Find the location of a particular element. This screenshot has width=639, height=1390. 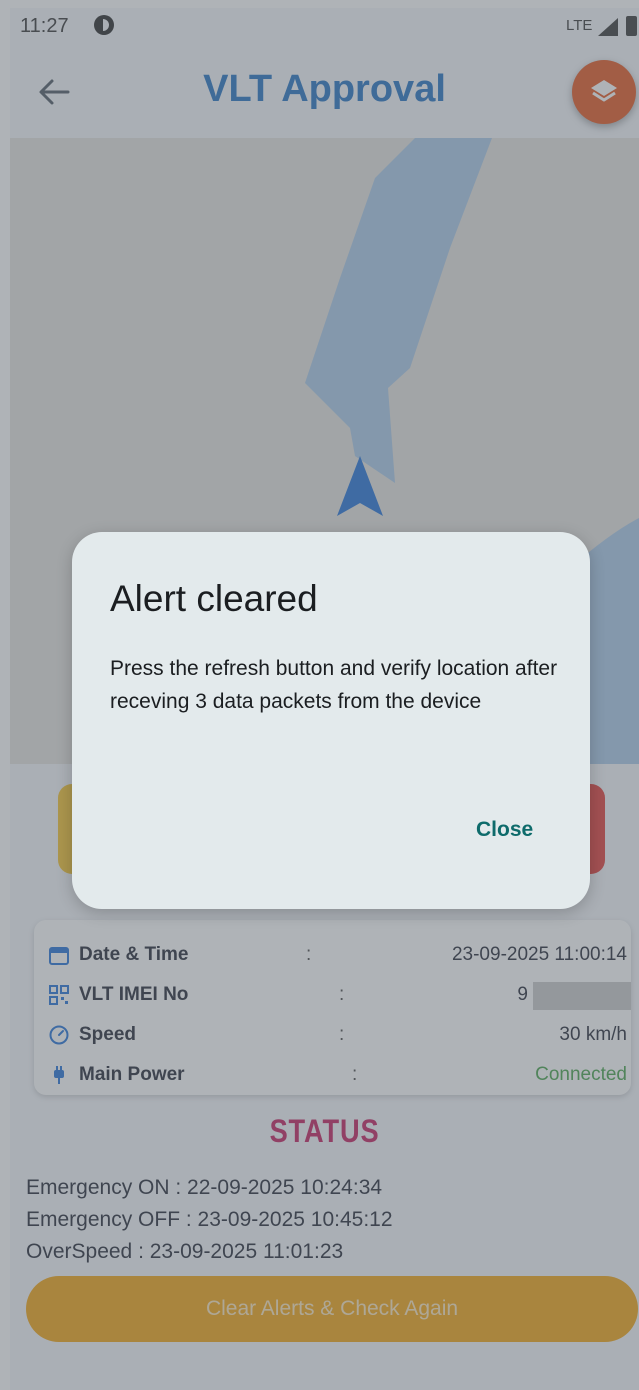

dialog-title: Alert cleared is located at coordinates (214, 598).